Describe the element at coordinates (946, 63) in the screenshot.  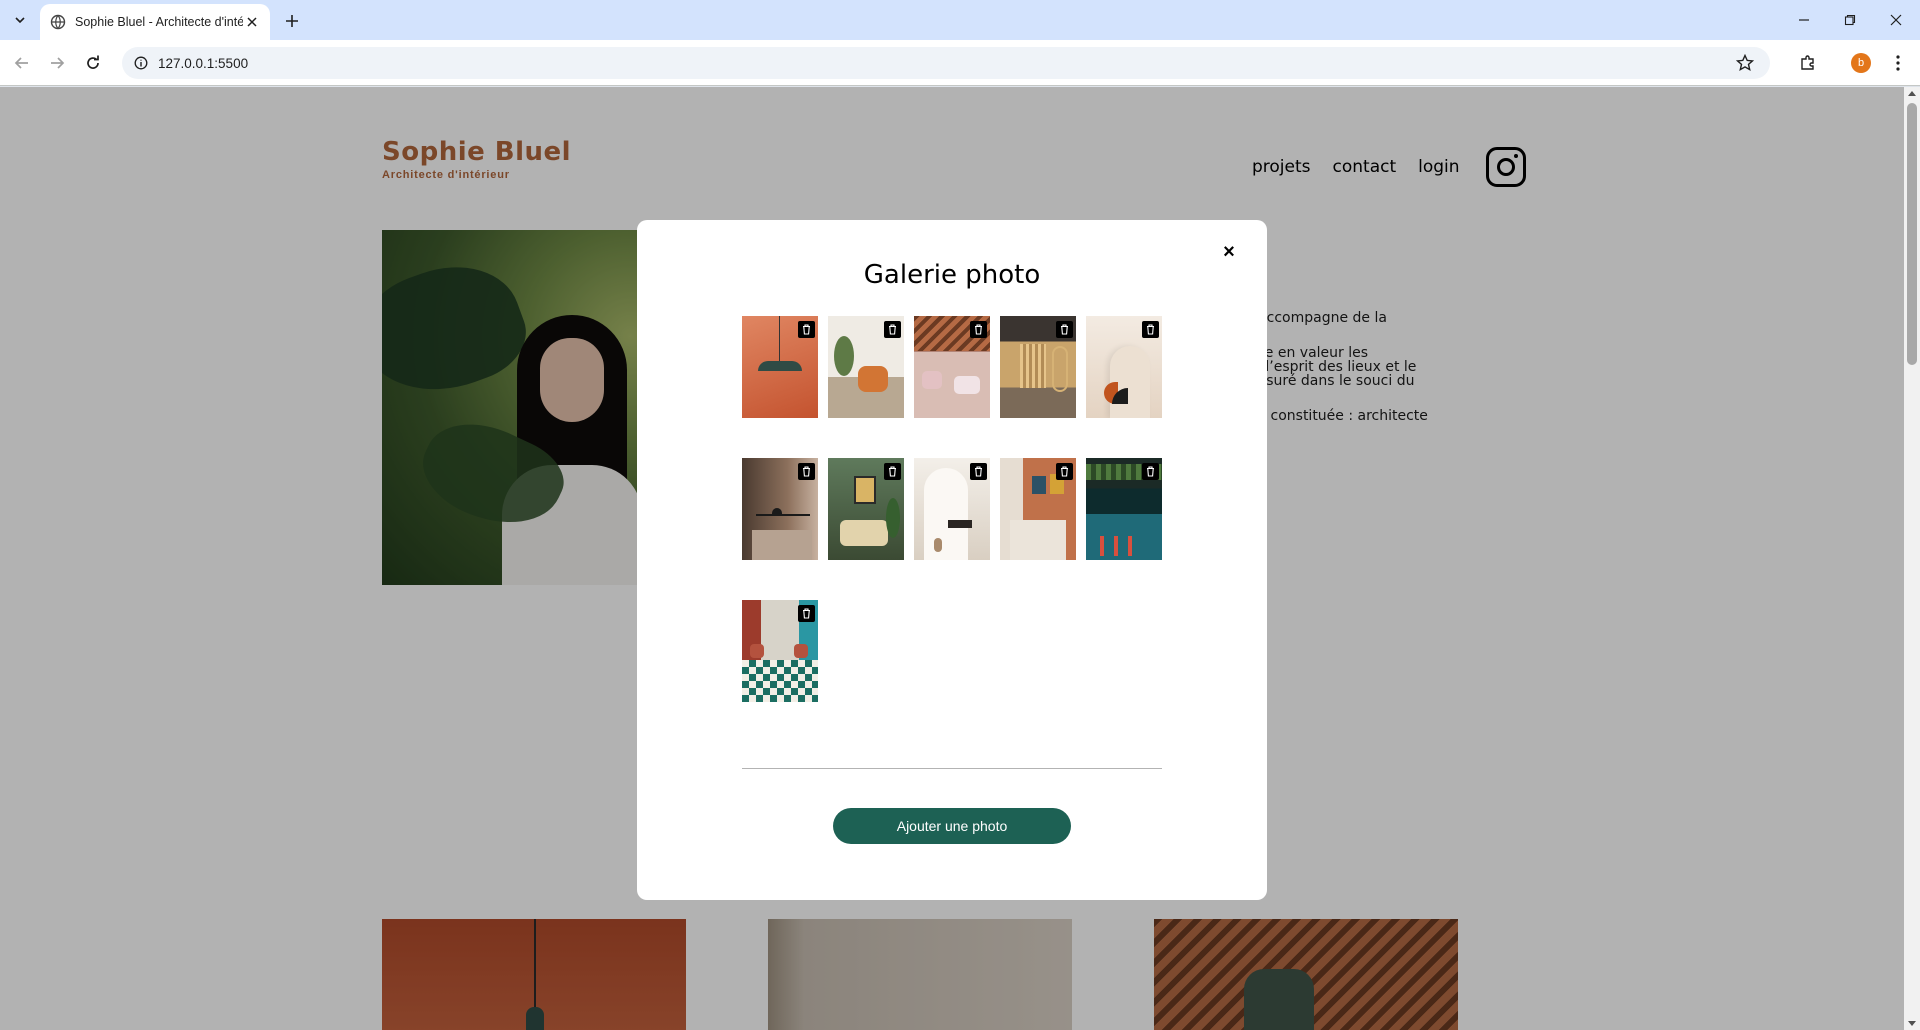
I see `address-bar: 127.0.0.1:5500` at that location.